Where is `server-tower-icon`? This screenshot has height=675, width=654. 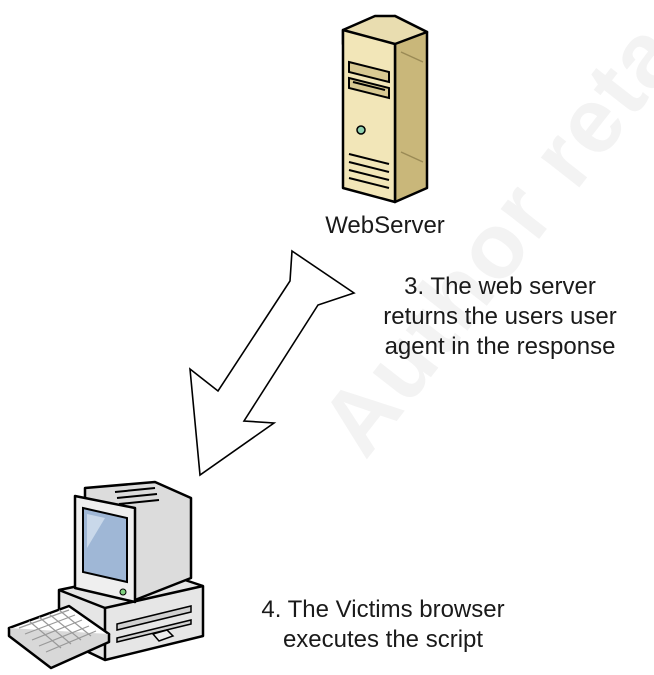
server-tower-icon is located at coordinates (385, 109).